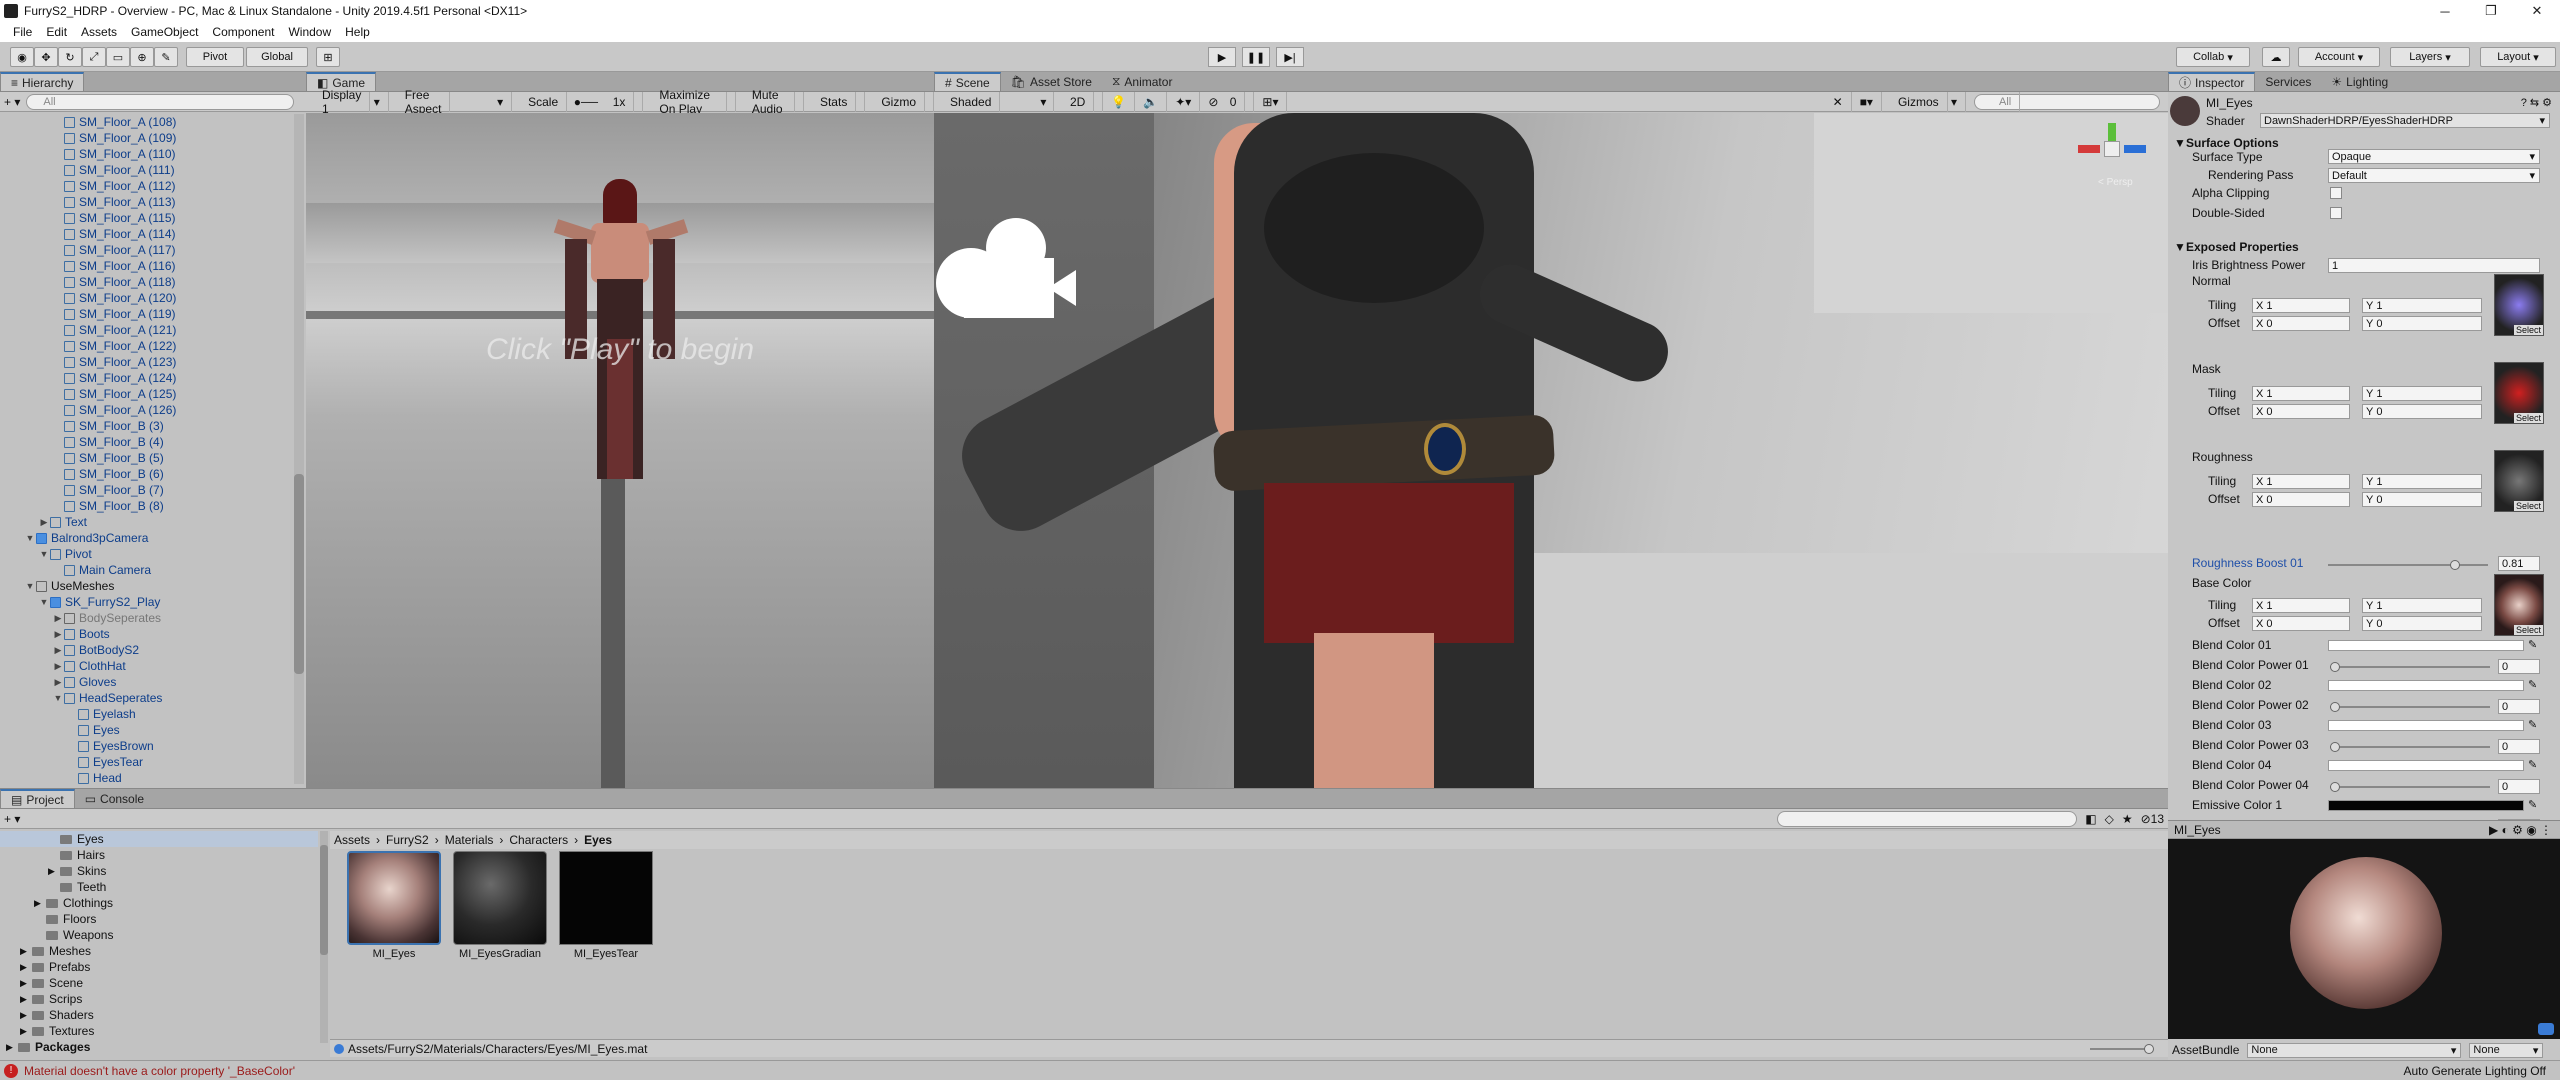 This screenshot has width=2560, height=1080. Describe the element at coordinates (159, 1015) in the screenshot. I see `project-folder-row: ▶ Shaders` at that location.